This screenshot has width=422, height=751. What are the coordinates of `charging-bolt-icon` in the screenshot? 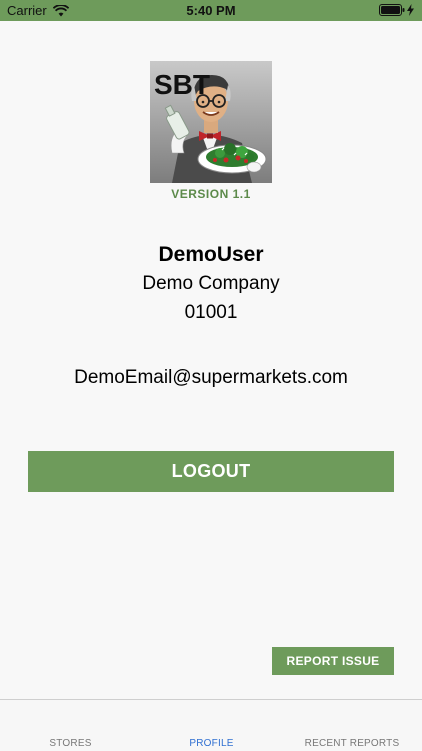 It's located at (410, 10).